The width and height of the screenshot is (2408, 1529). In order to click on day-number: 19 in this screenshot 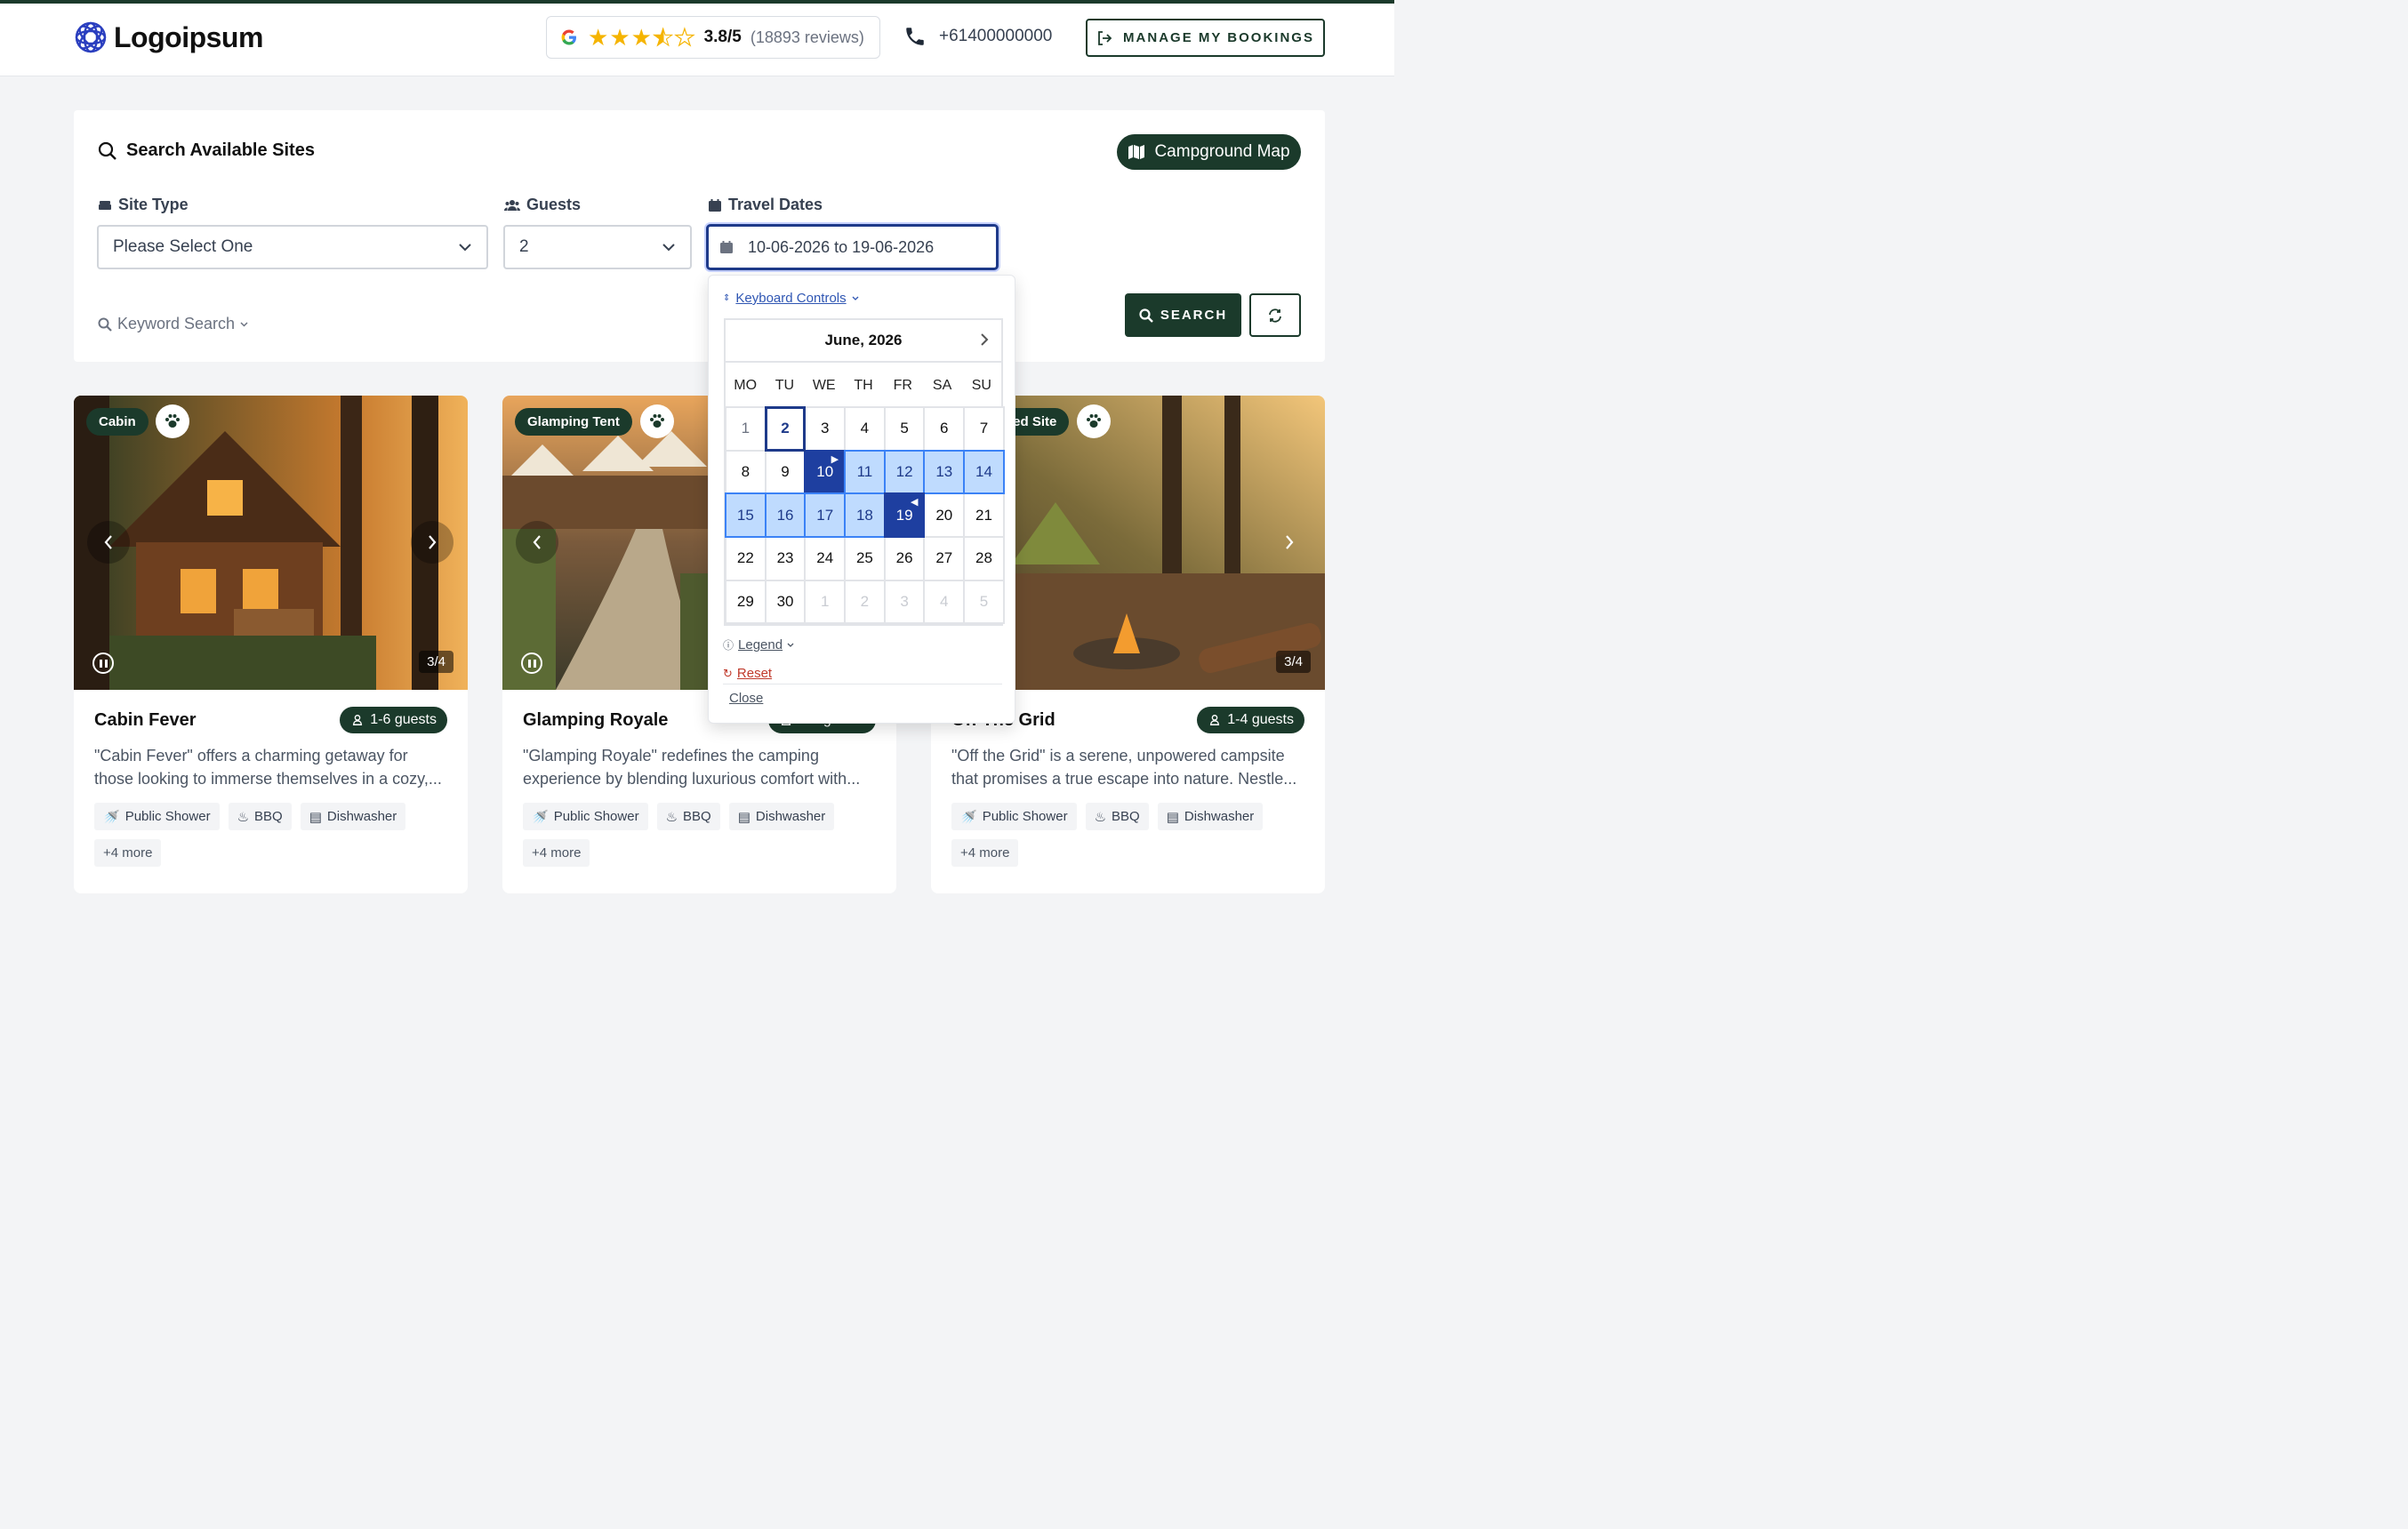, I will do `click(904, 515)`.